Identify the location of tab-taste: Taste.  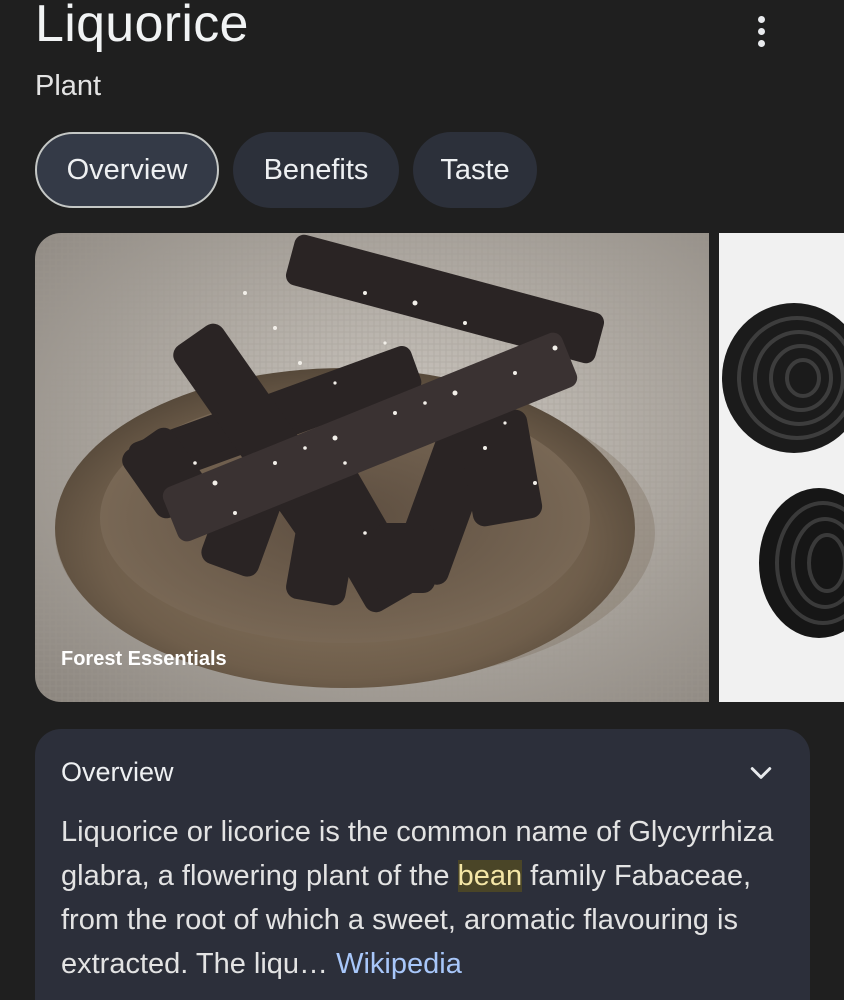
(475, 170).